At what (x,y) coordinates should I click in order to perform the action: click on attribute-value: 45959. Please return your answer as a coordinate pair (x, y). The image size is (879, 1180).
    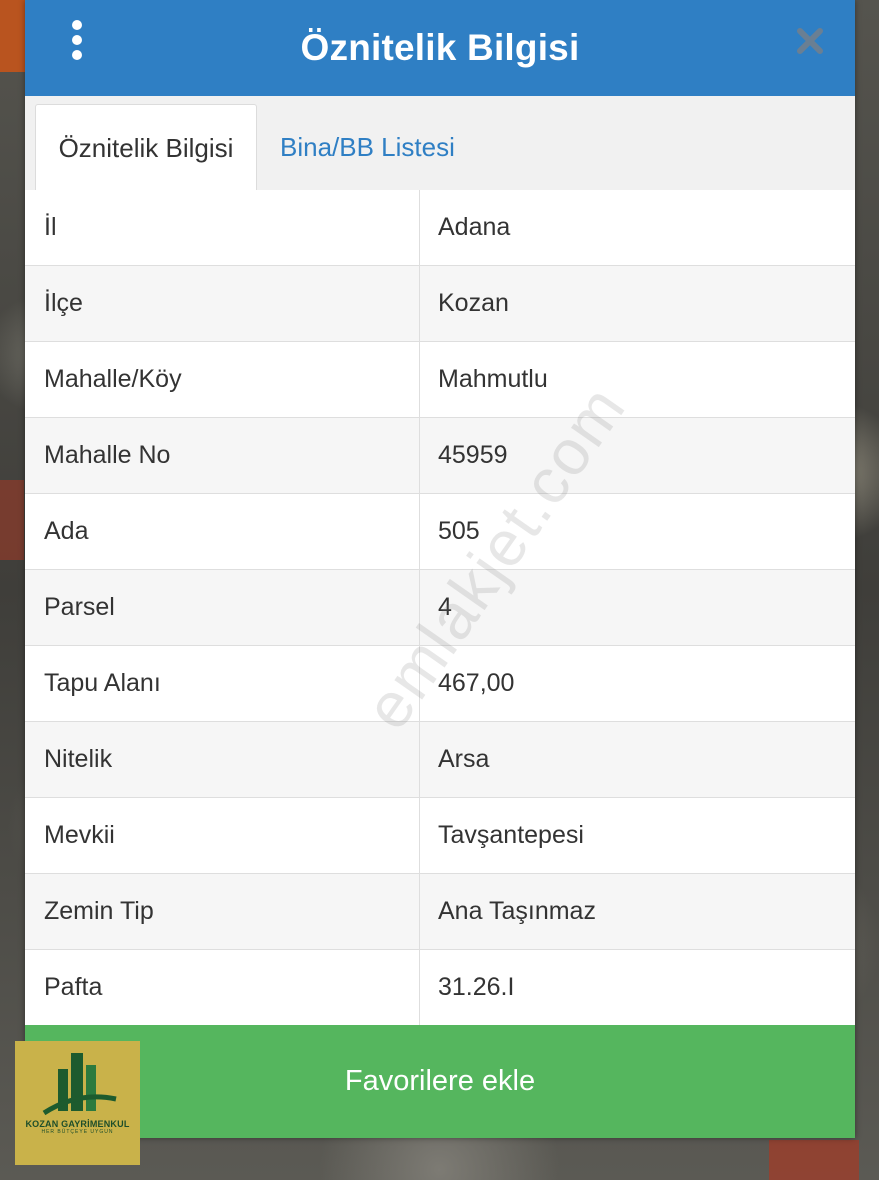
    Looking at the image, I should click on (473, 455).